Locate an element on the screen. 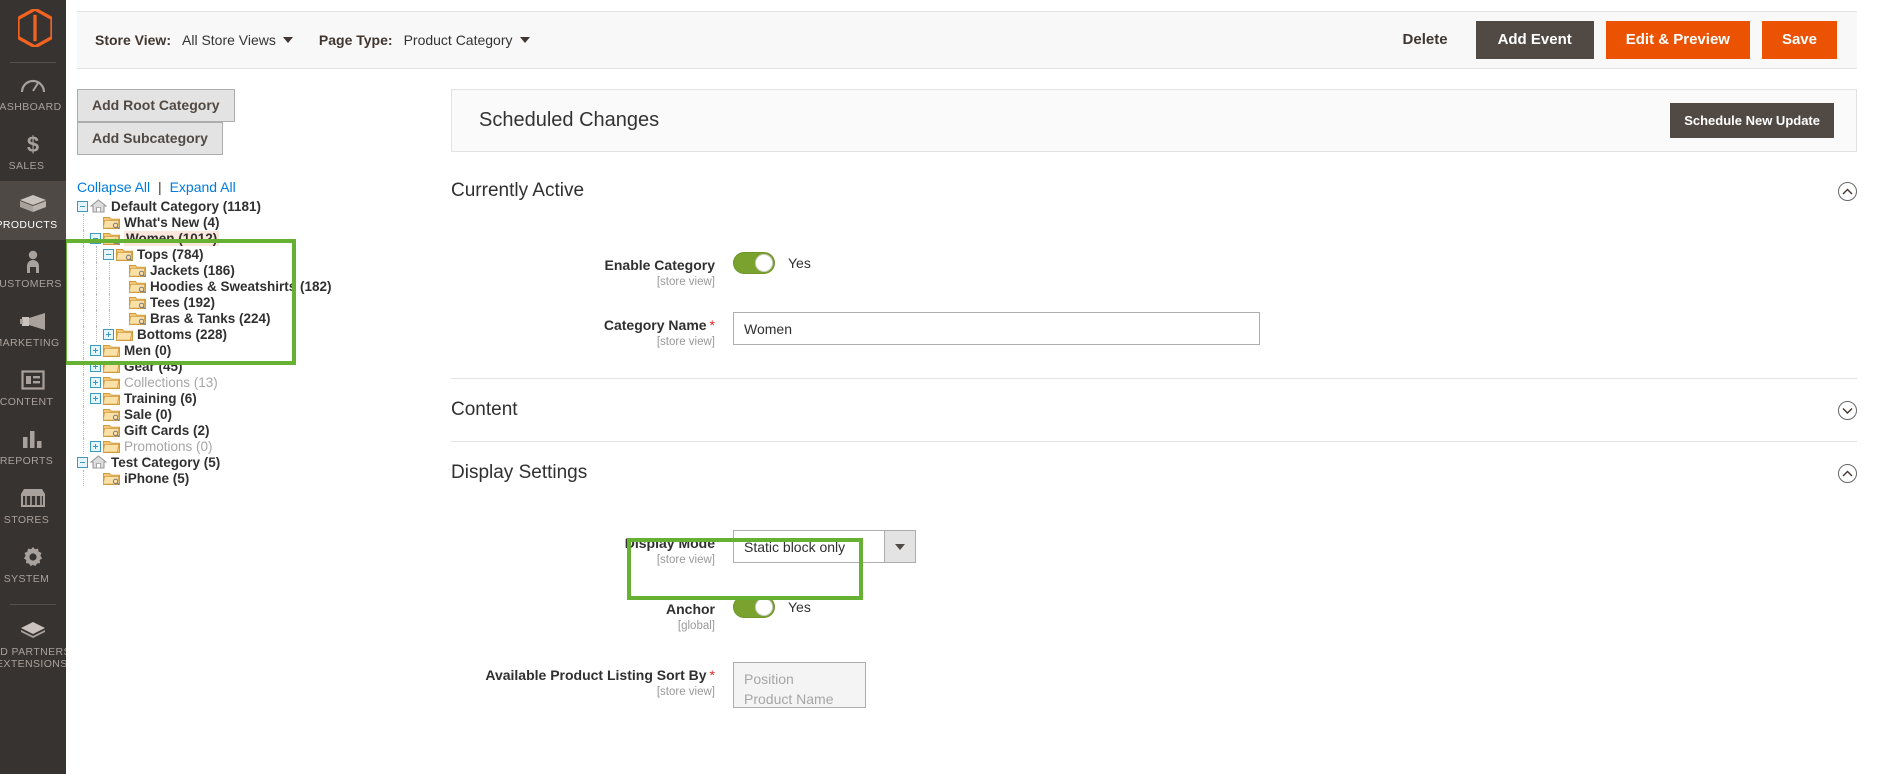 This screenshot has height=774, width=1887. sidebar-item-content: CONTENT is located at coordinates (33, 387).